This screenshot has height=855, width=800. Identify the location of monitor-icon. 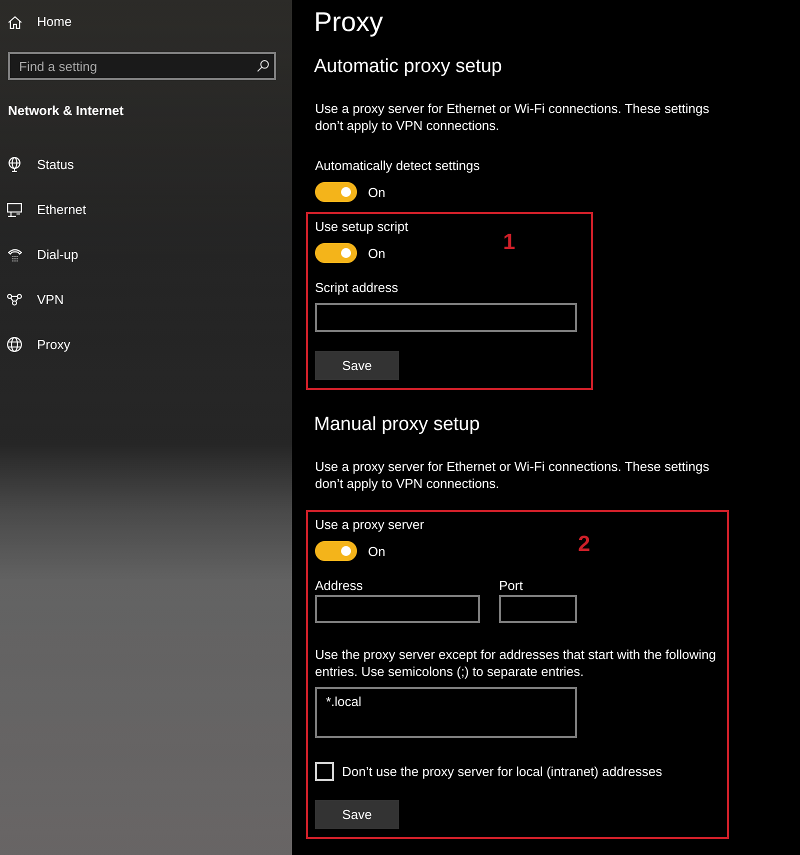
(14, 209).